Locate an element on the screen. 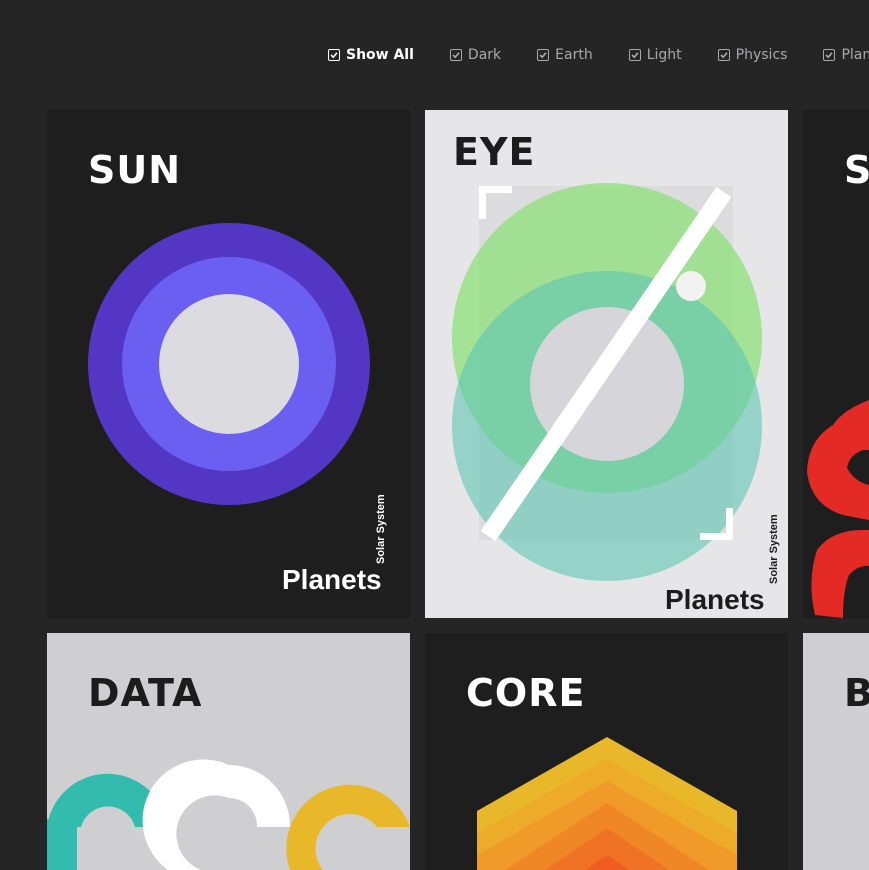 The image size is (869, 870). filter-label: Earth is located at coordinates (574, 55).